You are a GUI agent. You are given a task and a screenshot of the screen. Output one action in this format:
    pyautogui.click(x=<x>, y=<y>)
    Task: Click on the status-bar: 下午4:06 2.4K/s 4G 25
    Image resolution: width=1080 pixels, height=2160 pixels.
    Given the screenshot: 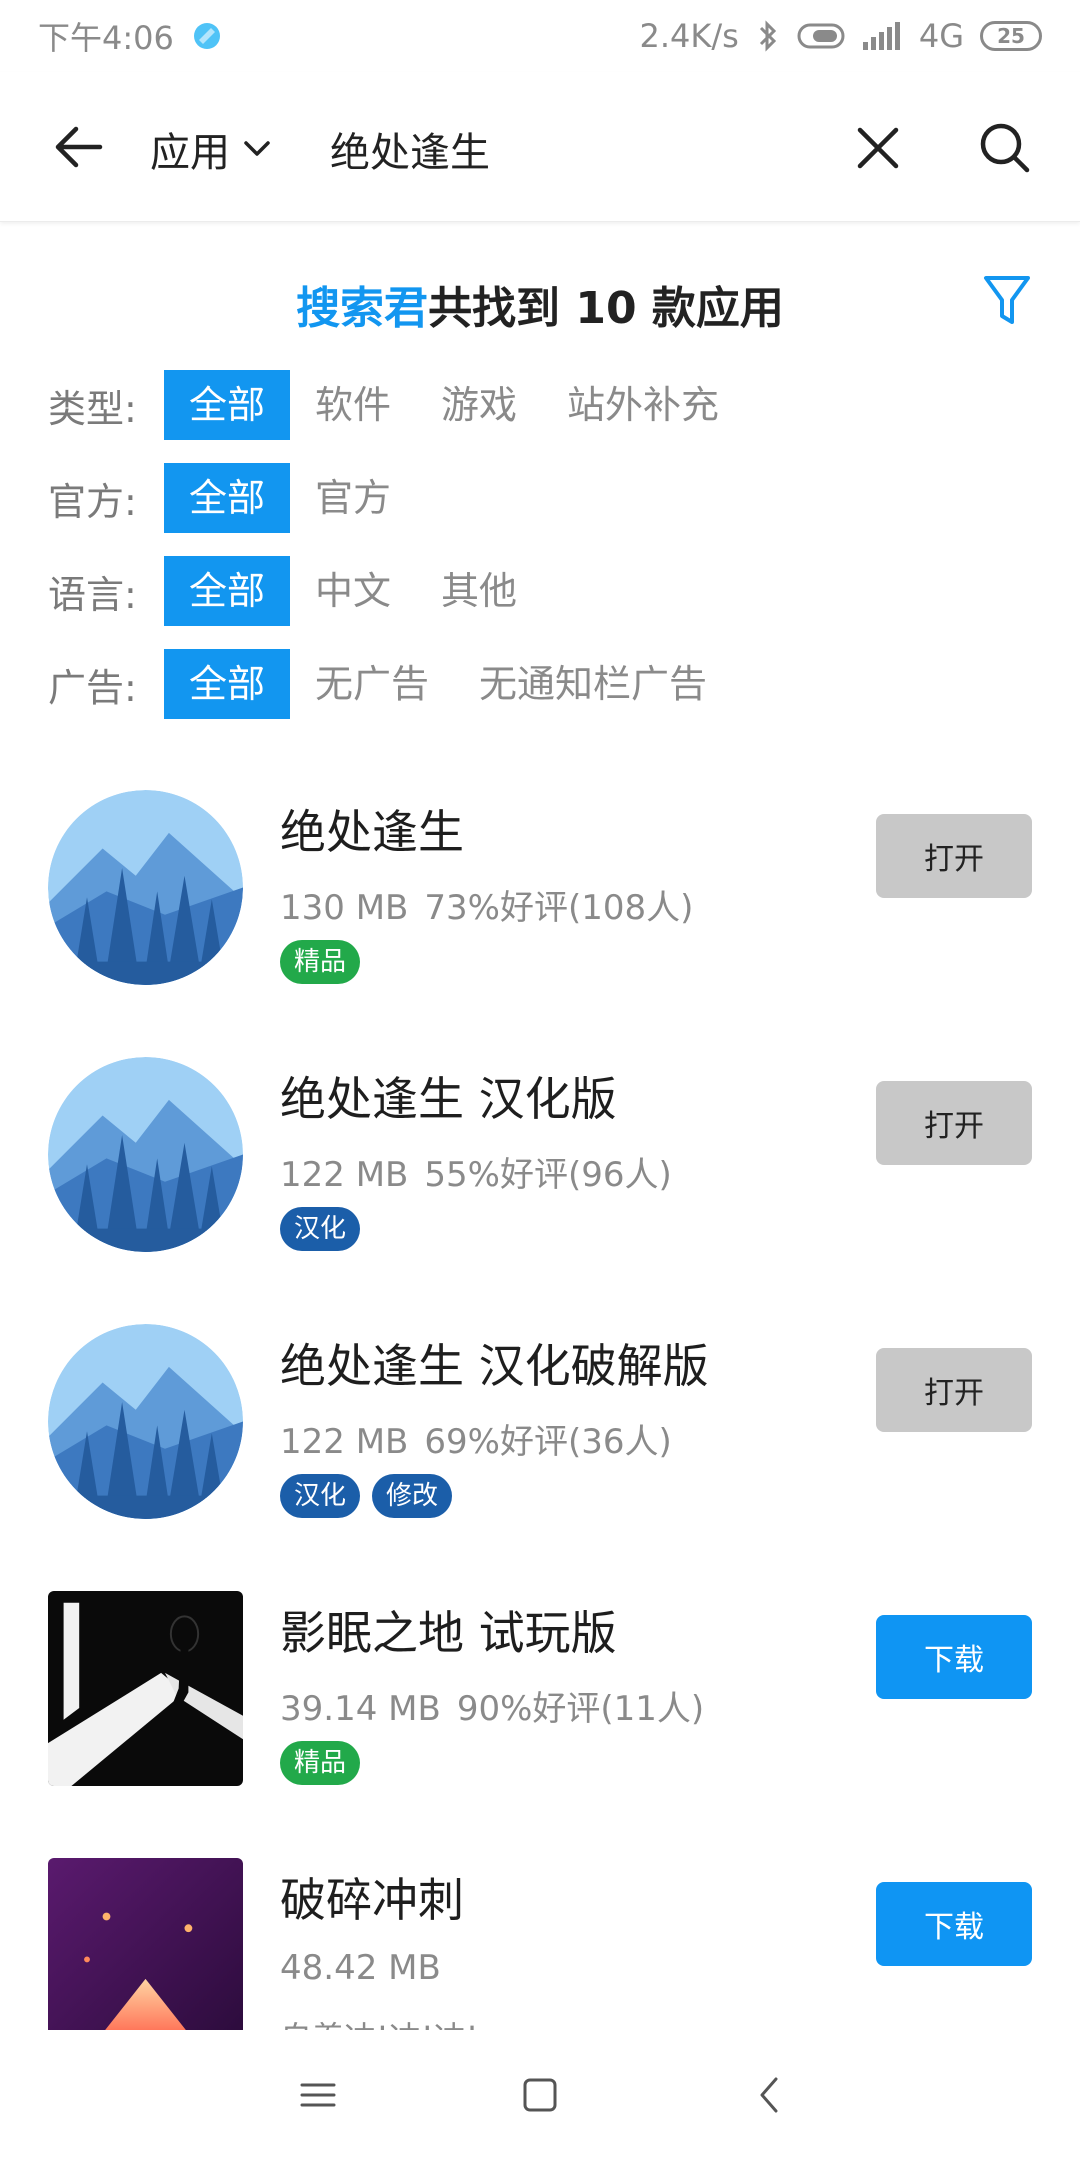 What is the action you would take?
    pyautogui.click(x=540, y=36)
    